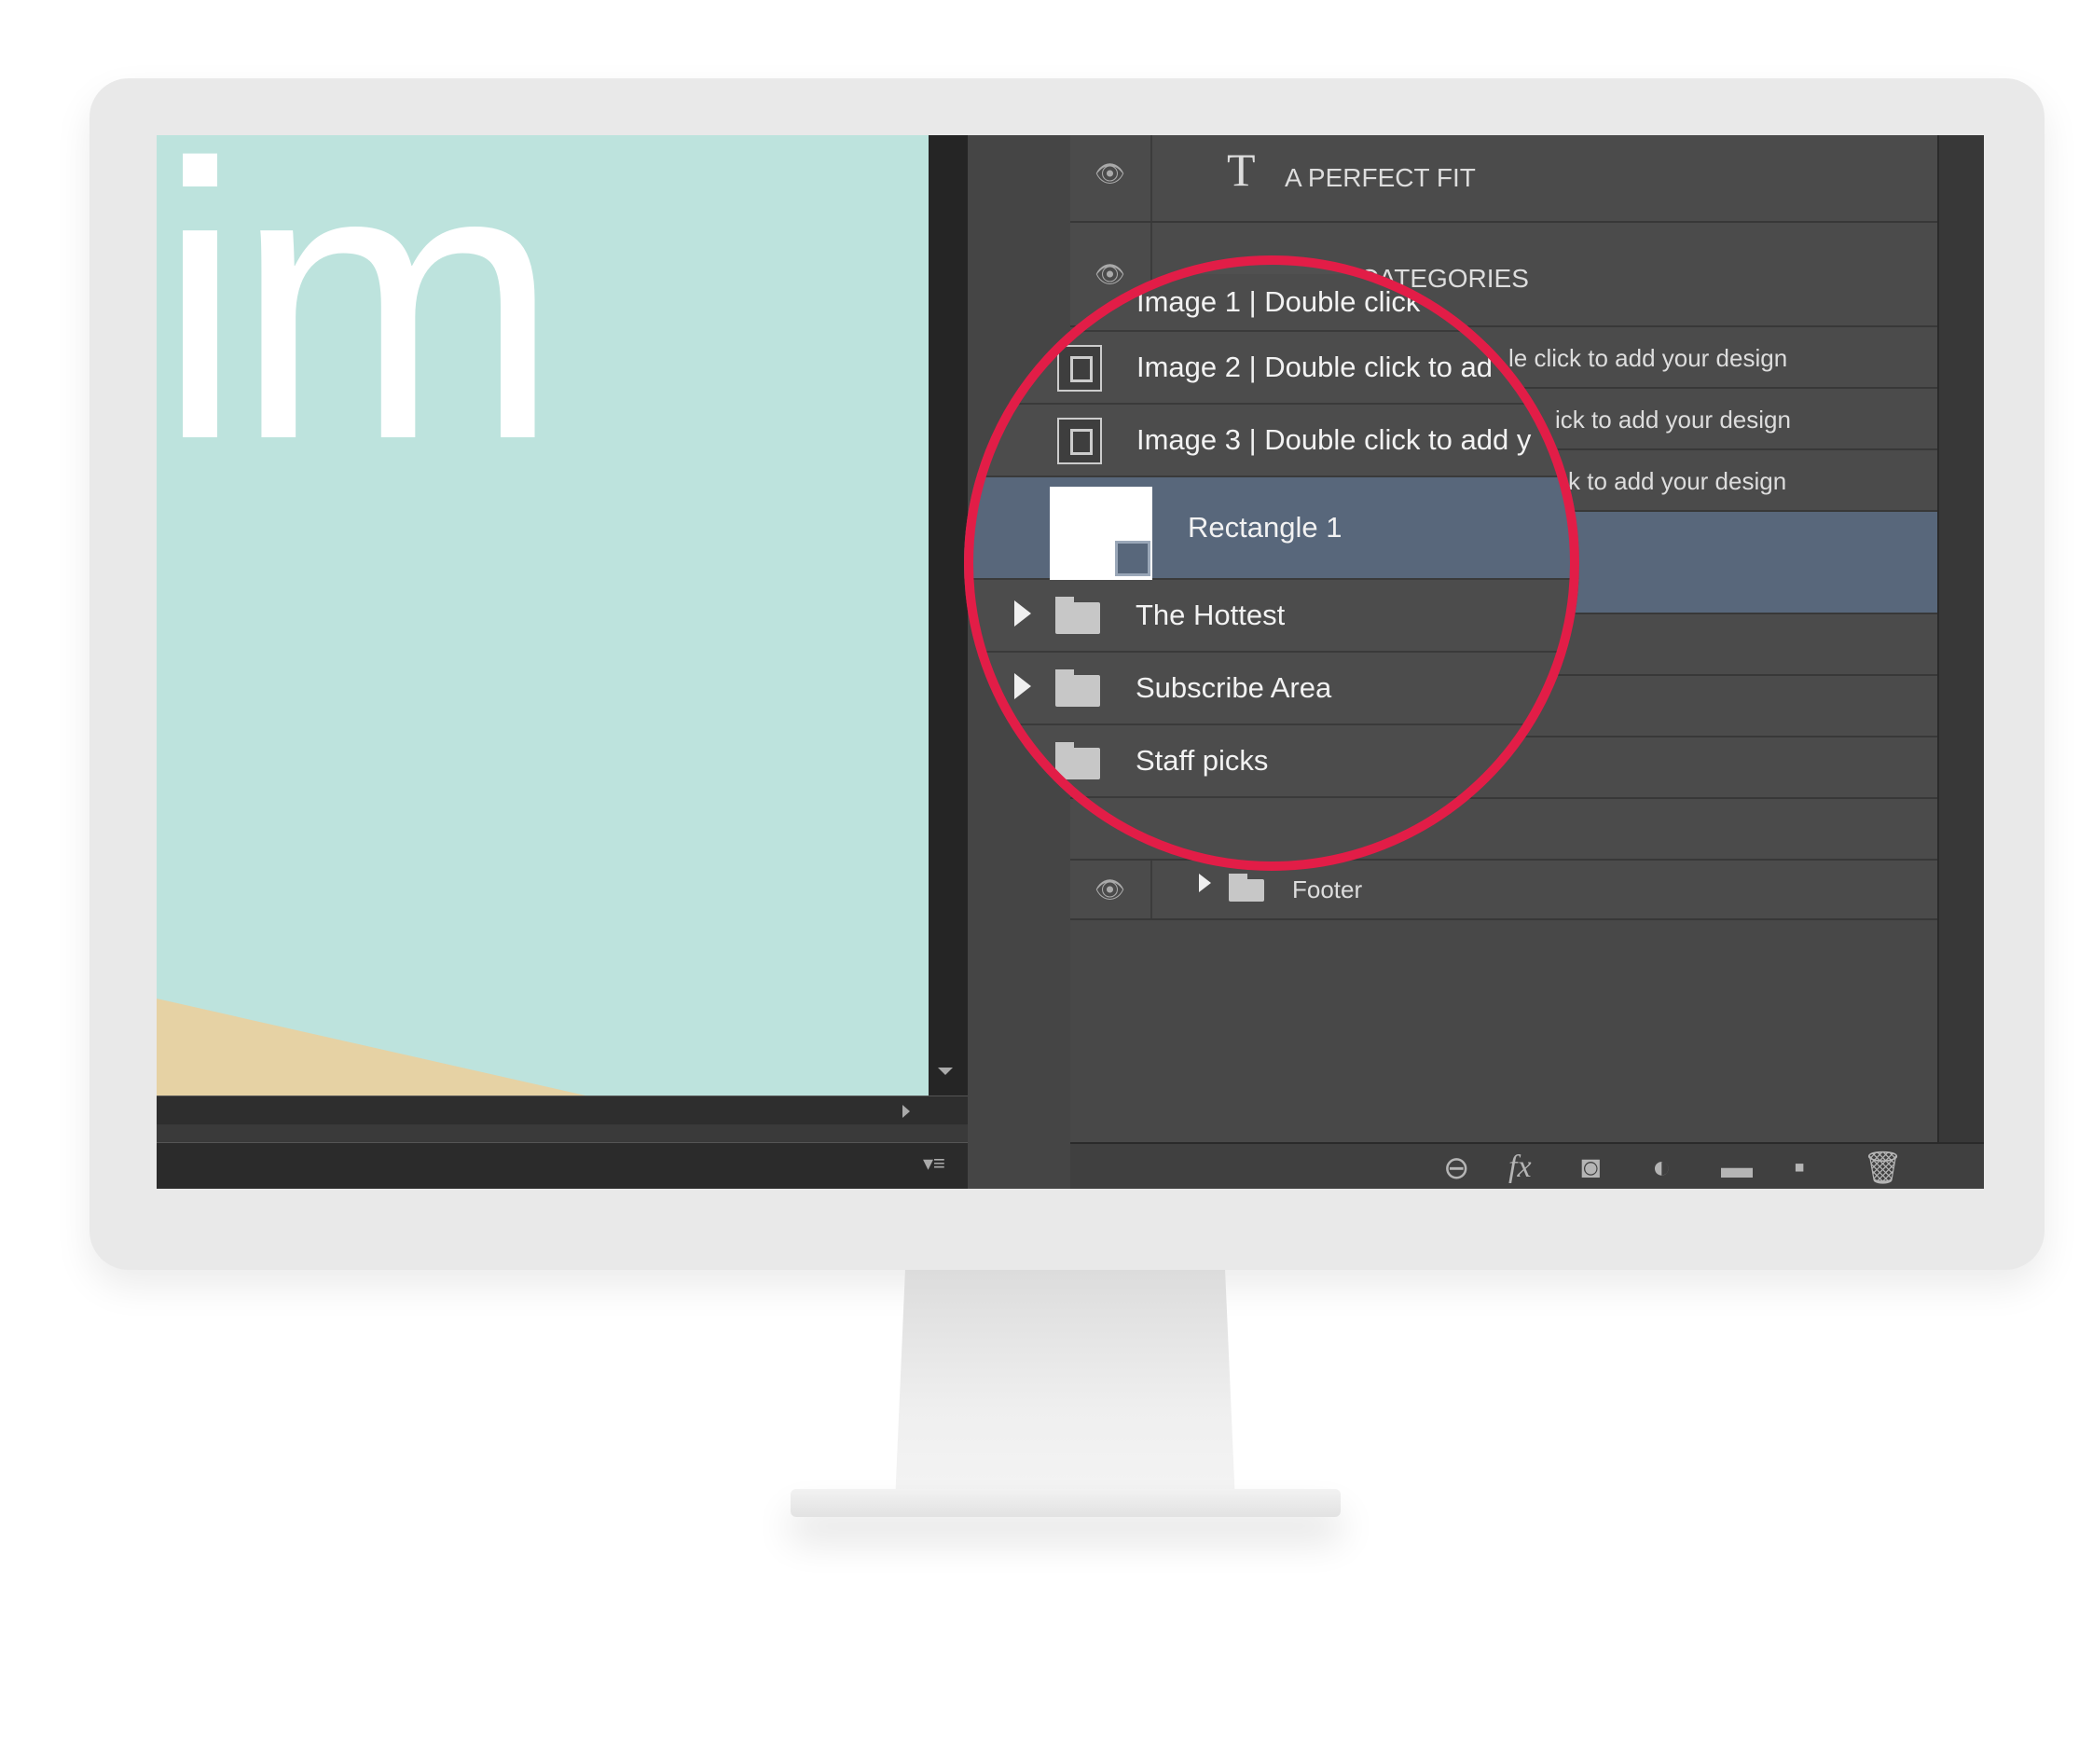 This screenshot has height=1764, width=2079. I want to click on canvas-sand-image, so click(371, 1047).